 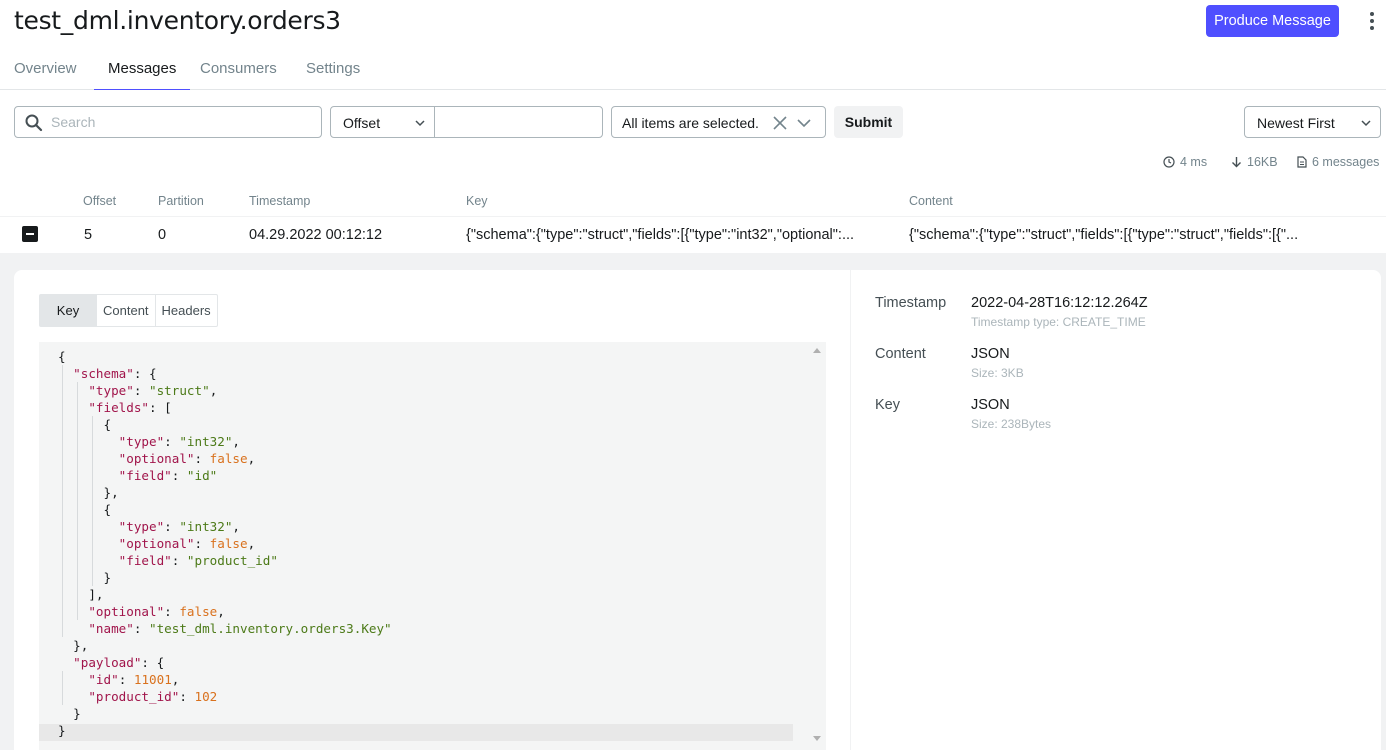 I want to click on subtab-content: Content, so click(x=126, y=310).